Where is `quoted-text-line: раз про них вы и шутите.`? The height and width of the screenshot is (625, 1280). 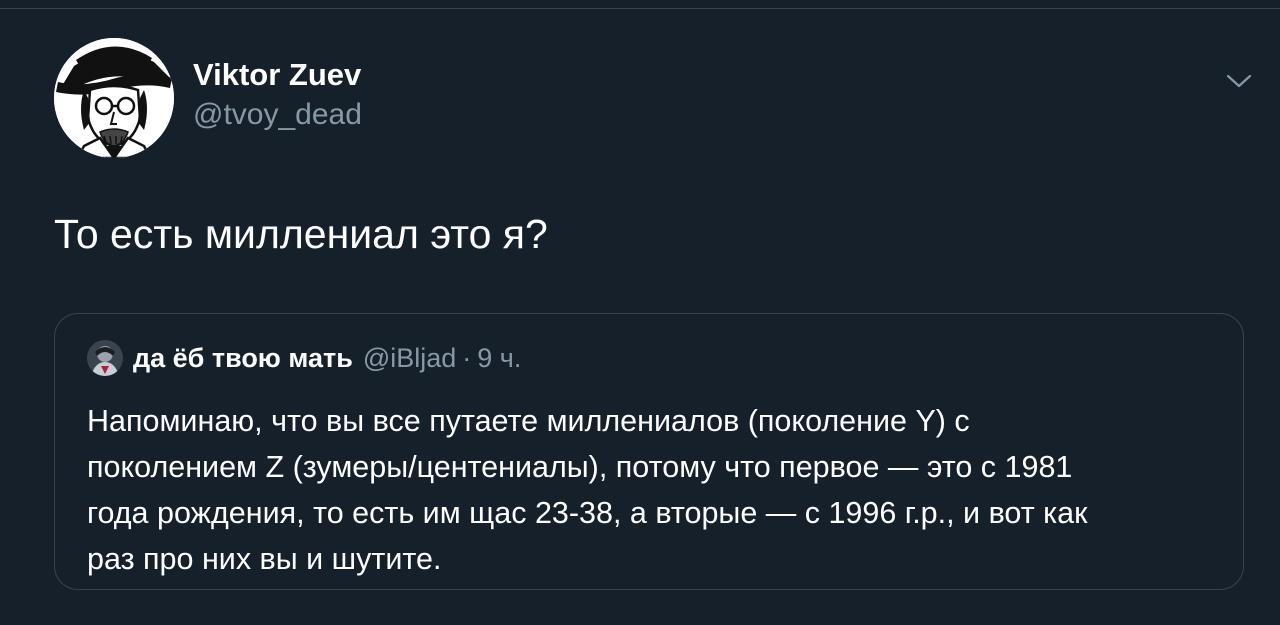
quoted-text-line: раз про них вы и шутите. is located at coordinates (264, 559).